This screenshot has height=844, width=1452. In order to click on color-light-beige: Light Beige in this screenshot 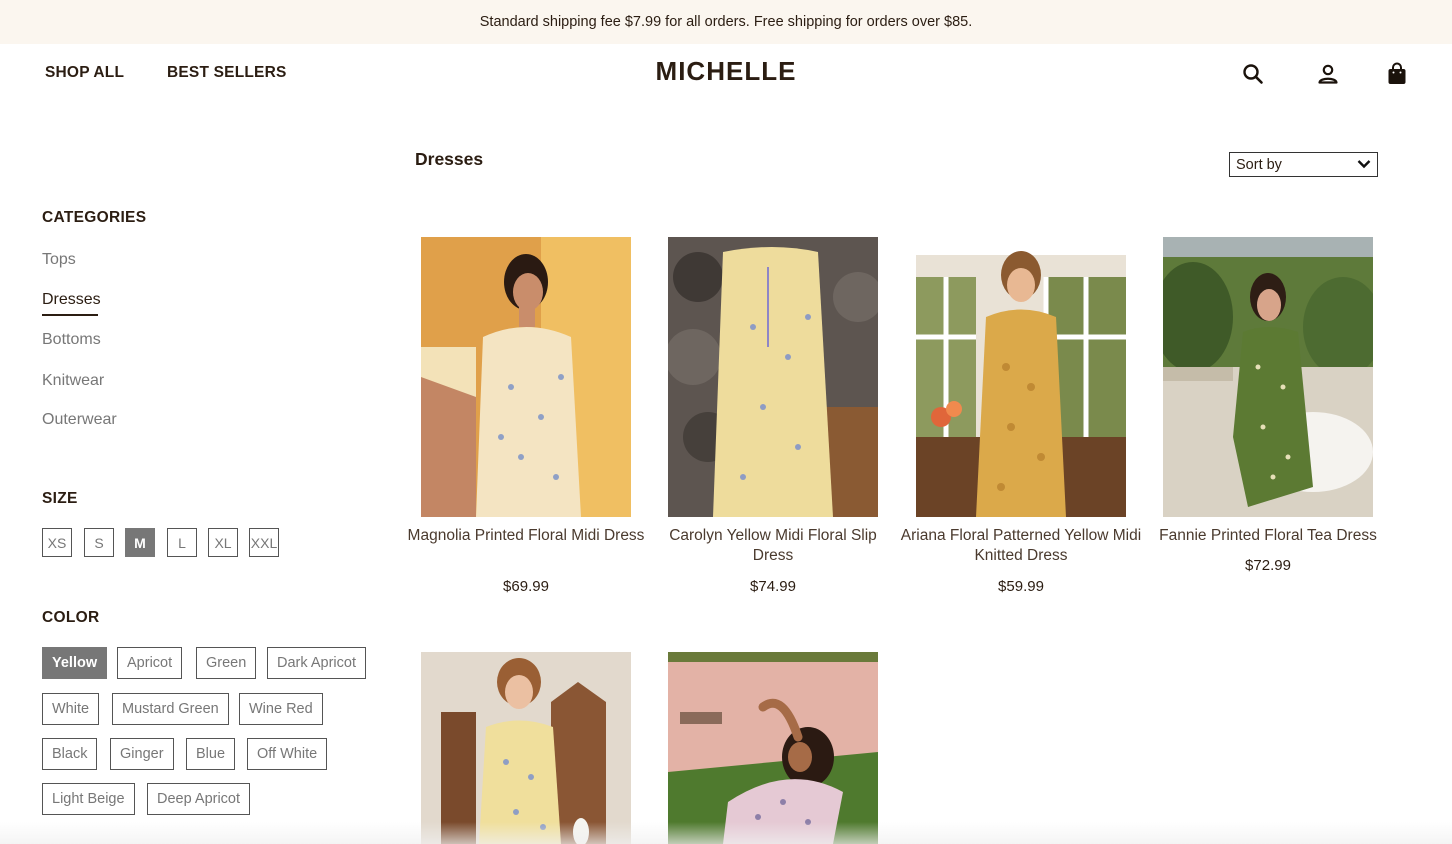, I will do `click(88, 799)`.